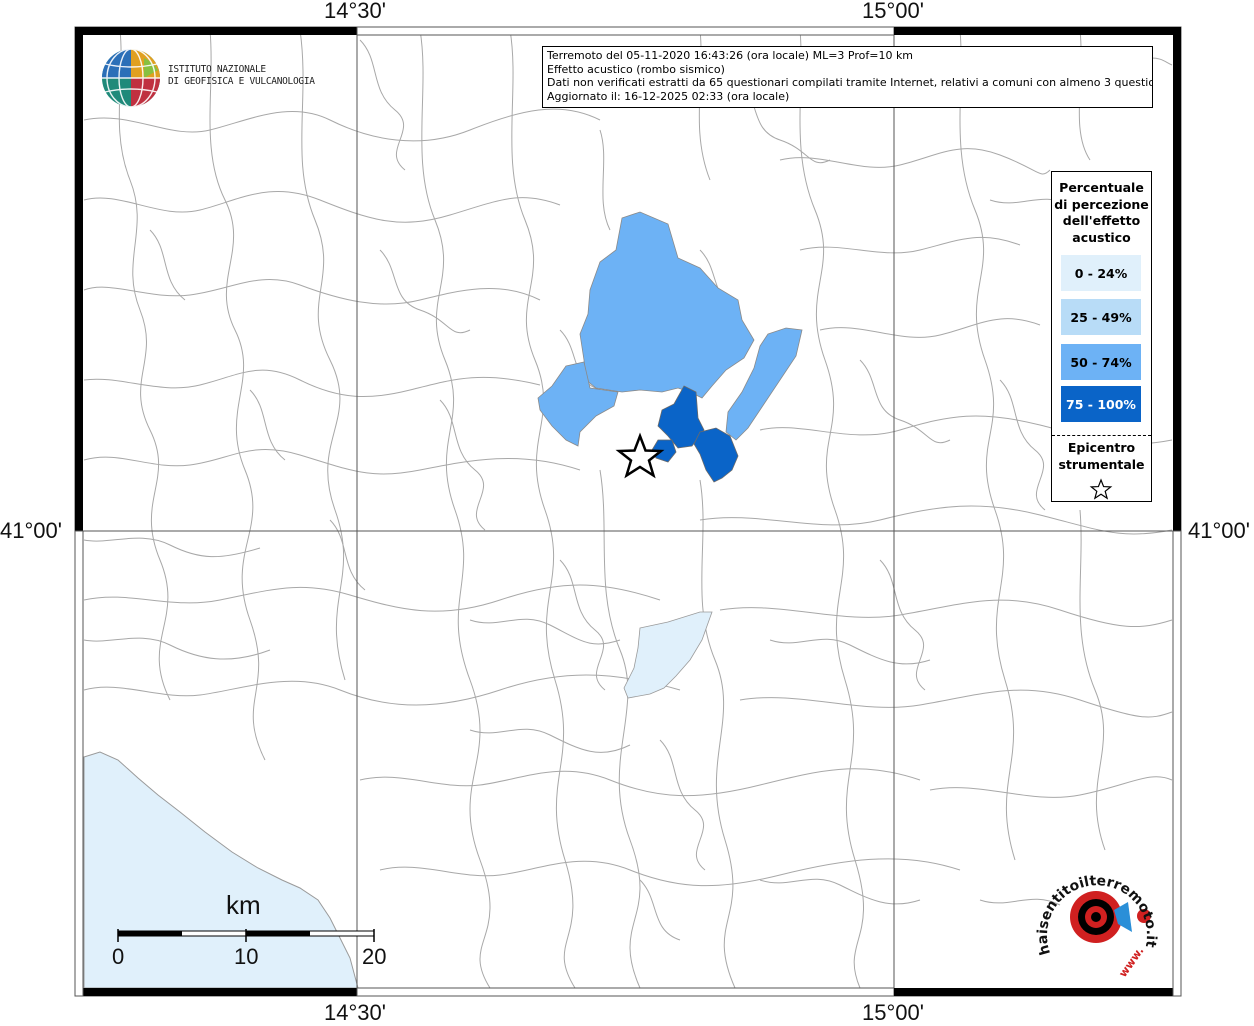  Describe the element at coordinates (1101, 447) in the screenshot. I see `legend-epicenter-line: Epicentro` at that location.